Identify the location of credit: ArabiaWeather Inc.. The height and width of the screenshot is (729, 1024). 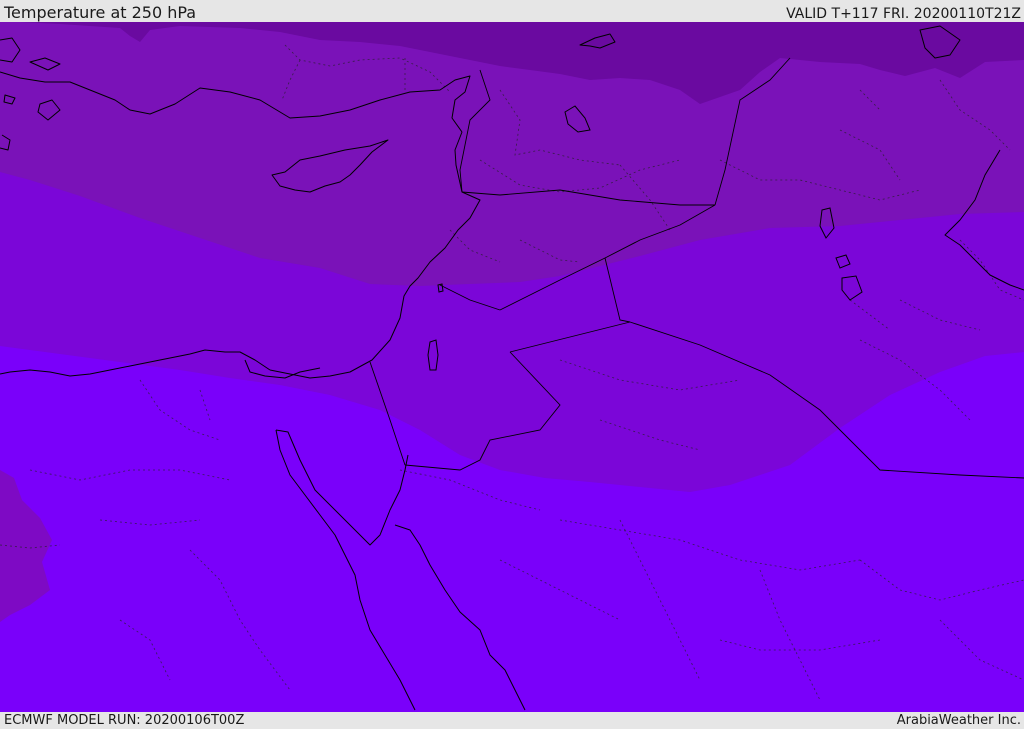
(958, 720).